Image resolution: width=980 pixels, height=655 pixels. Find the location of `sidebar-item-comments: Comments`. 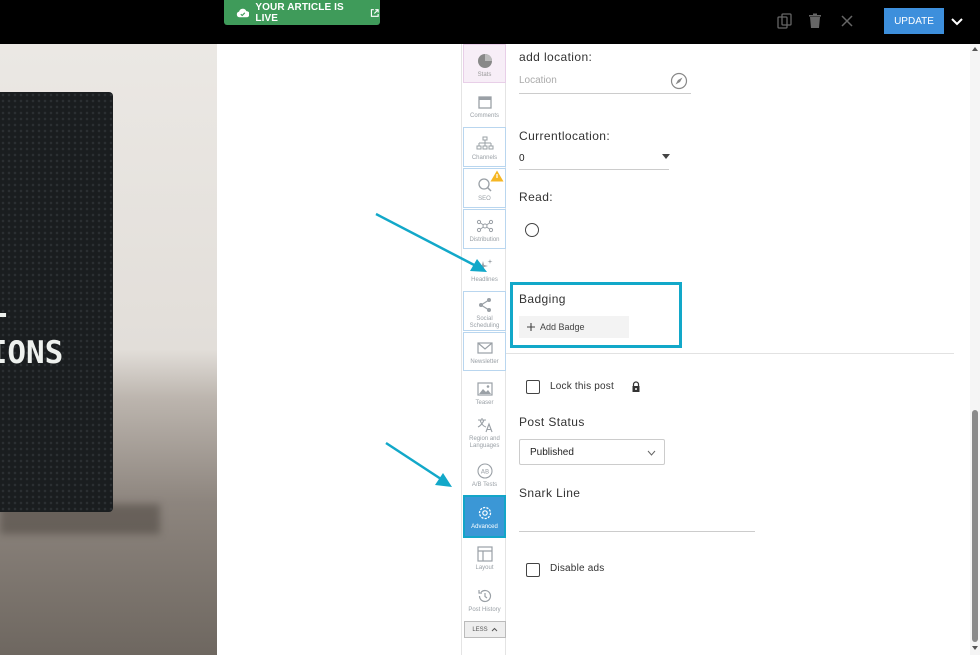

sidebar-item-comments: Comments is located at coordinates (484, 106).